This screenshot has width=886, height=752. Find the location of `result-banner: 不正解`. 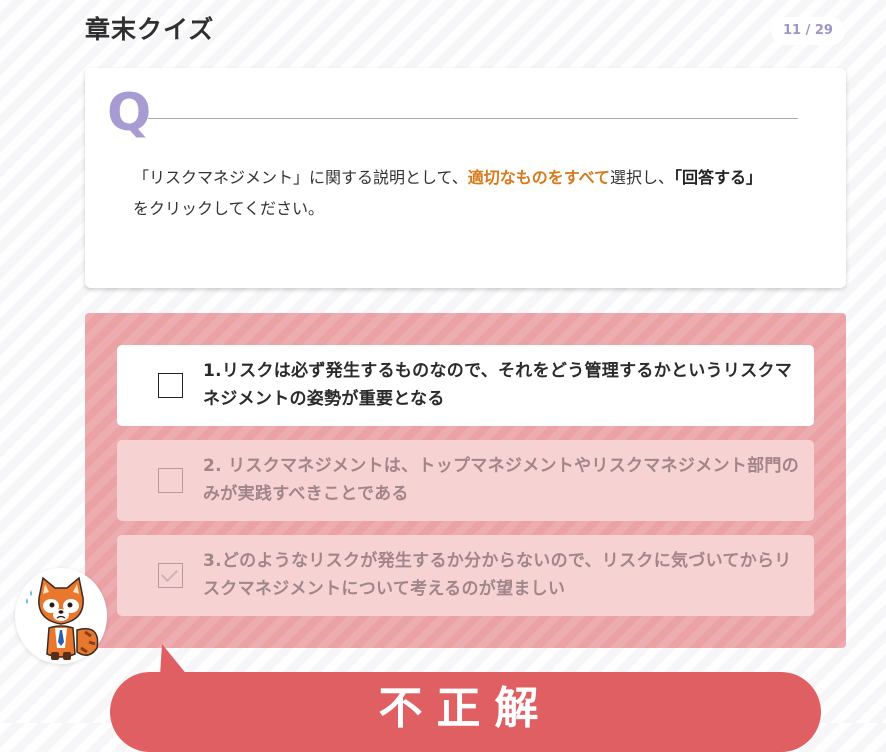

result-banner: 不正解 is located at coordinates (465, 712).